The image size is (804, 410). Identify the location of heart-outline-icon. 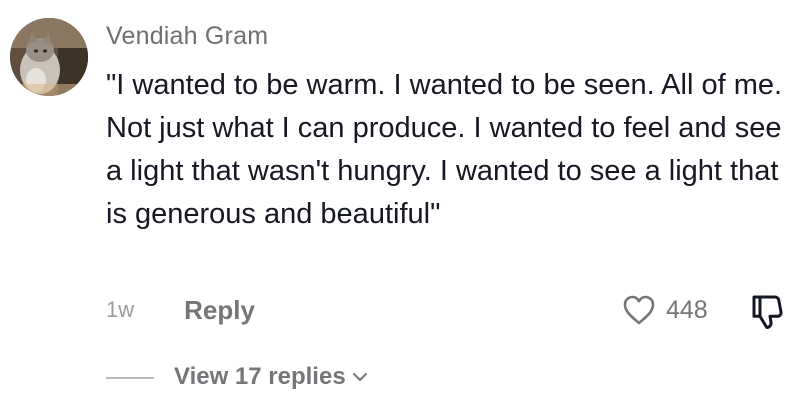
(639, 310).